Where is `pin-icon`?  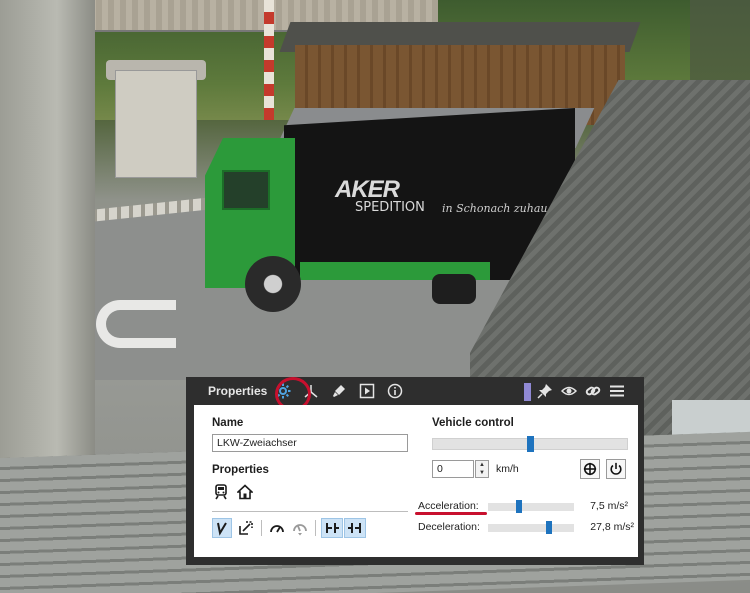
pin-icon is located at coordinates (545, 391).